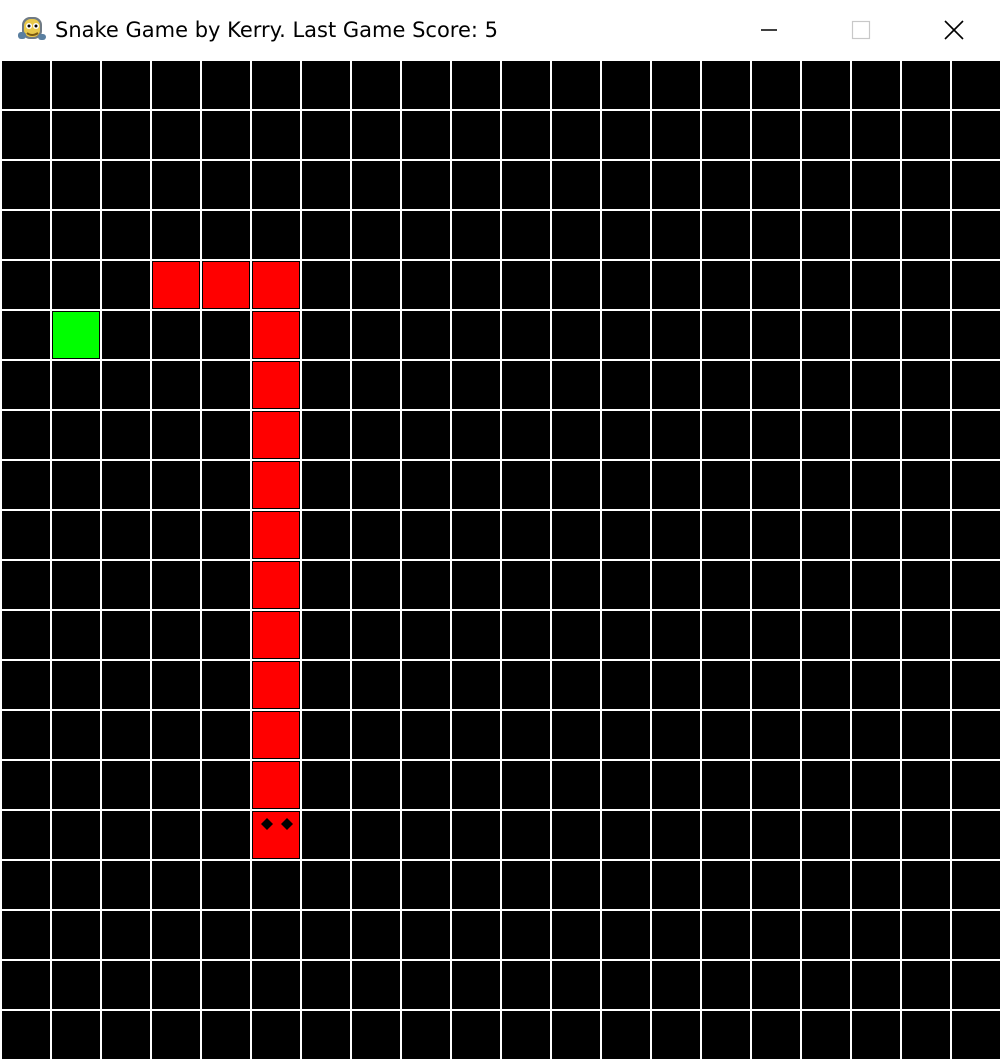 The height and width of the screenshot is (1059, 1001). What do you see at coordinates (276, 835) in the screenshot?
I see `snake-head` at bounding box center [276, 835].